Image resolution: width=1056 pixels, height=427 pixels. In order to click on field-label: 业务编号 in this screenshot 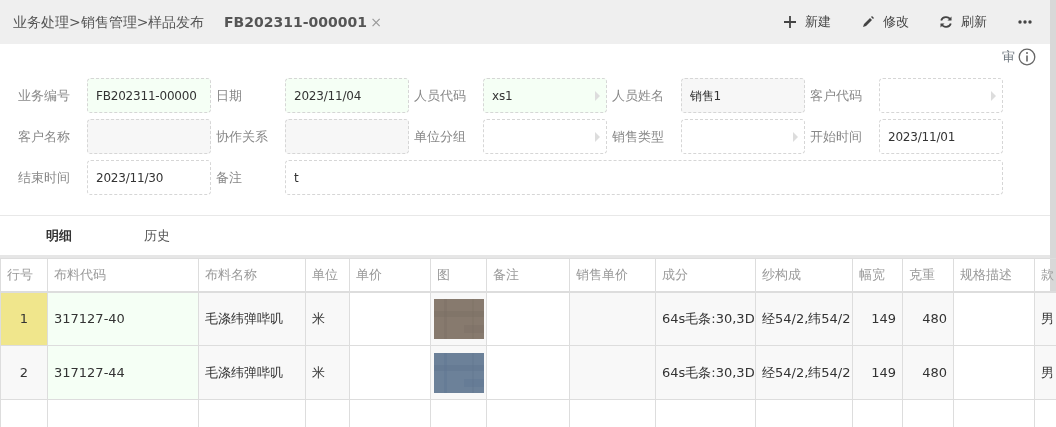, I will do `click(44, 95)`.